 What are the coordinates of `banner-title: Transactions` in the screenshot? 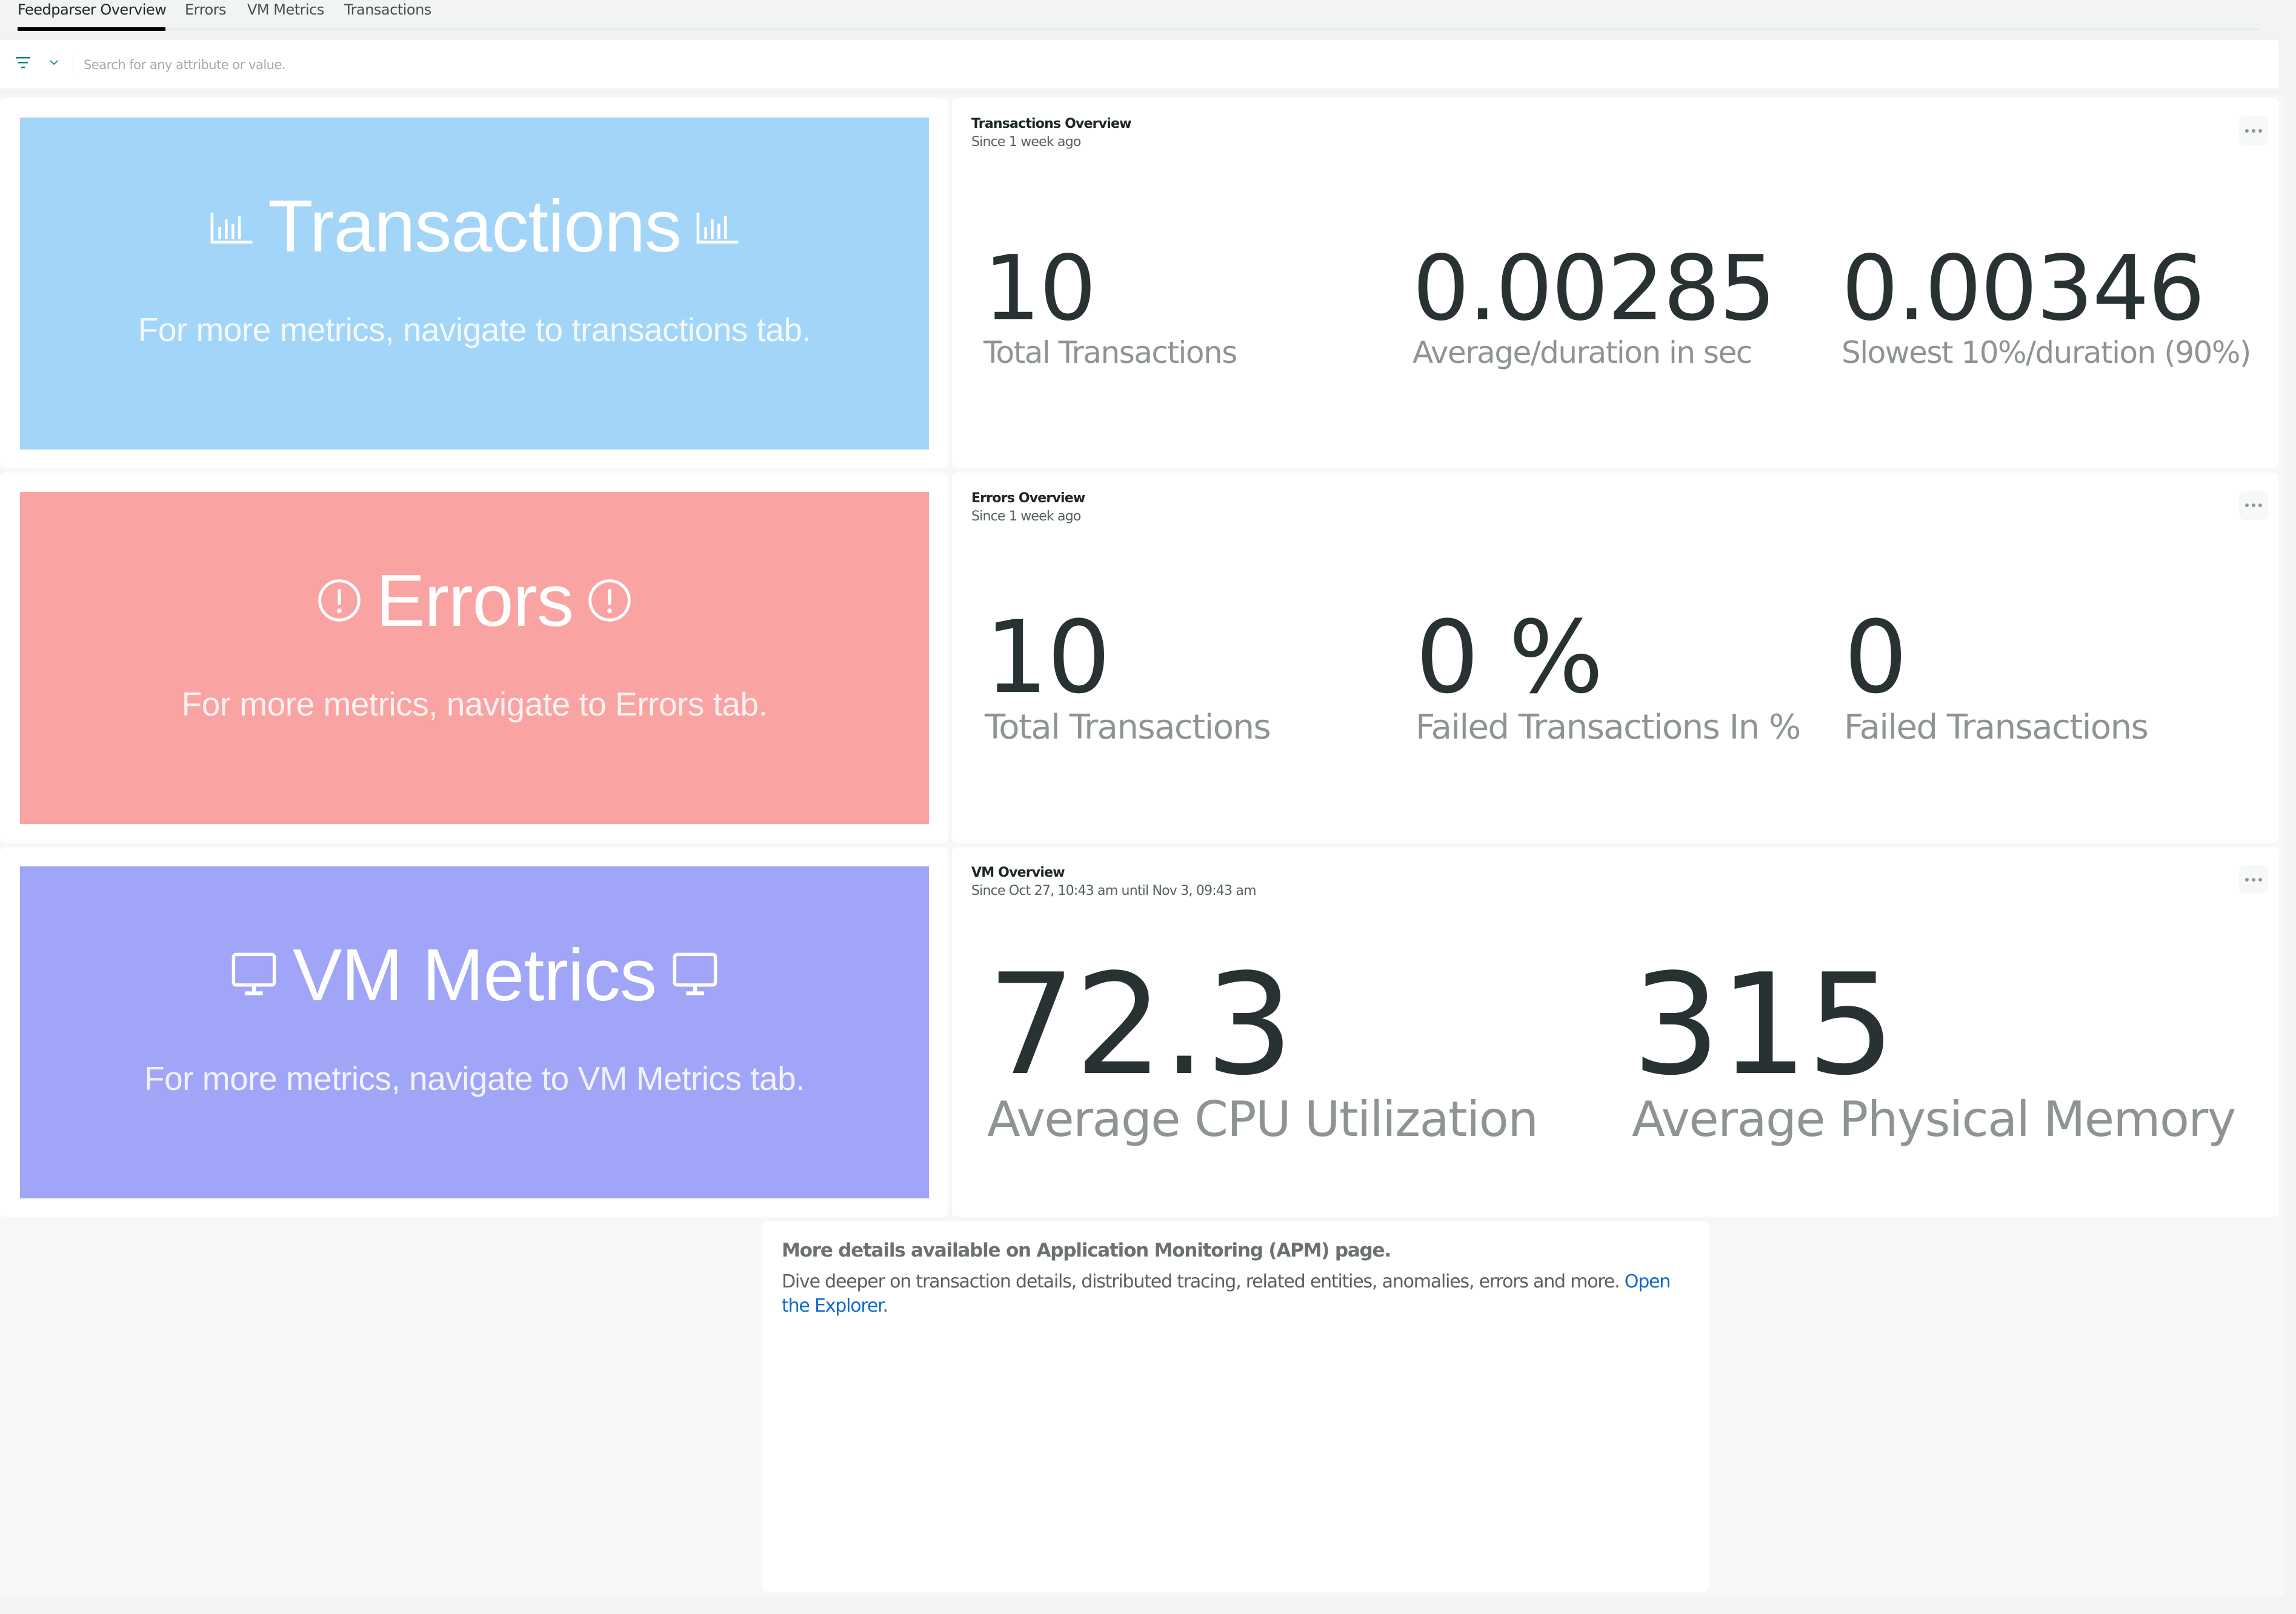 It's located at (474, 226).